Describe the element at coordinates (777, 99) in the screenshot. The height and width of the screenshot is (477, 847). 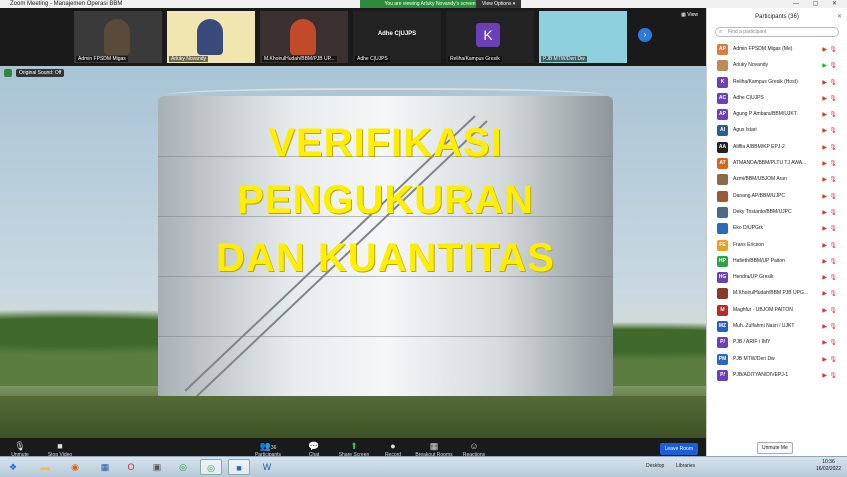
I see `participant-row: AC Adhe C|UJPS ▶ 🎙` at that location.